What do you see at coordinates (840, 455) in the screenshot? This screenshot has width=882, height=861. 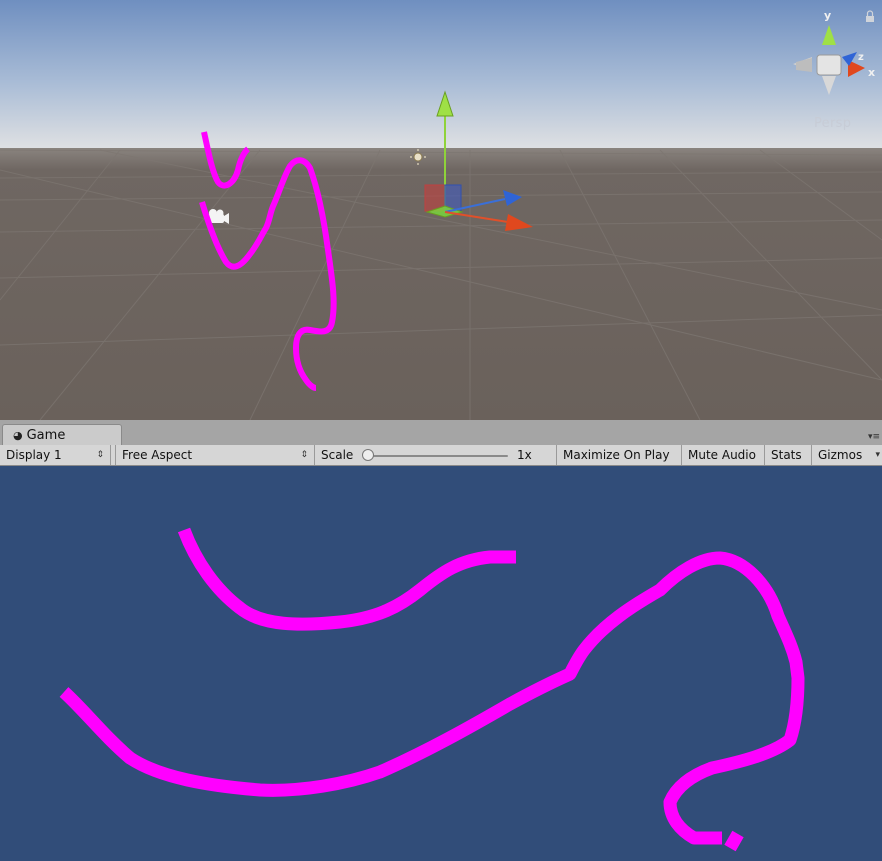 I see `gizmos-label: Gizmos` at bounding box center [840, 455].